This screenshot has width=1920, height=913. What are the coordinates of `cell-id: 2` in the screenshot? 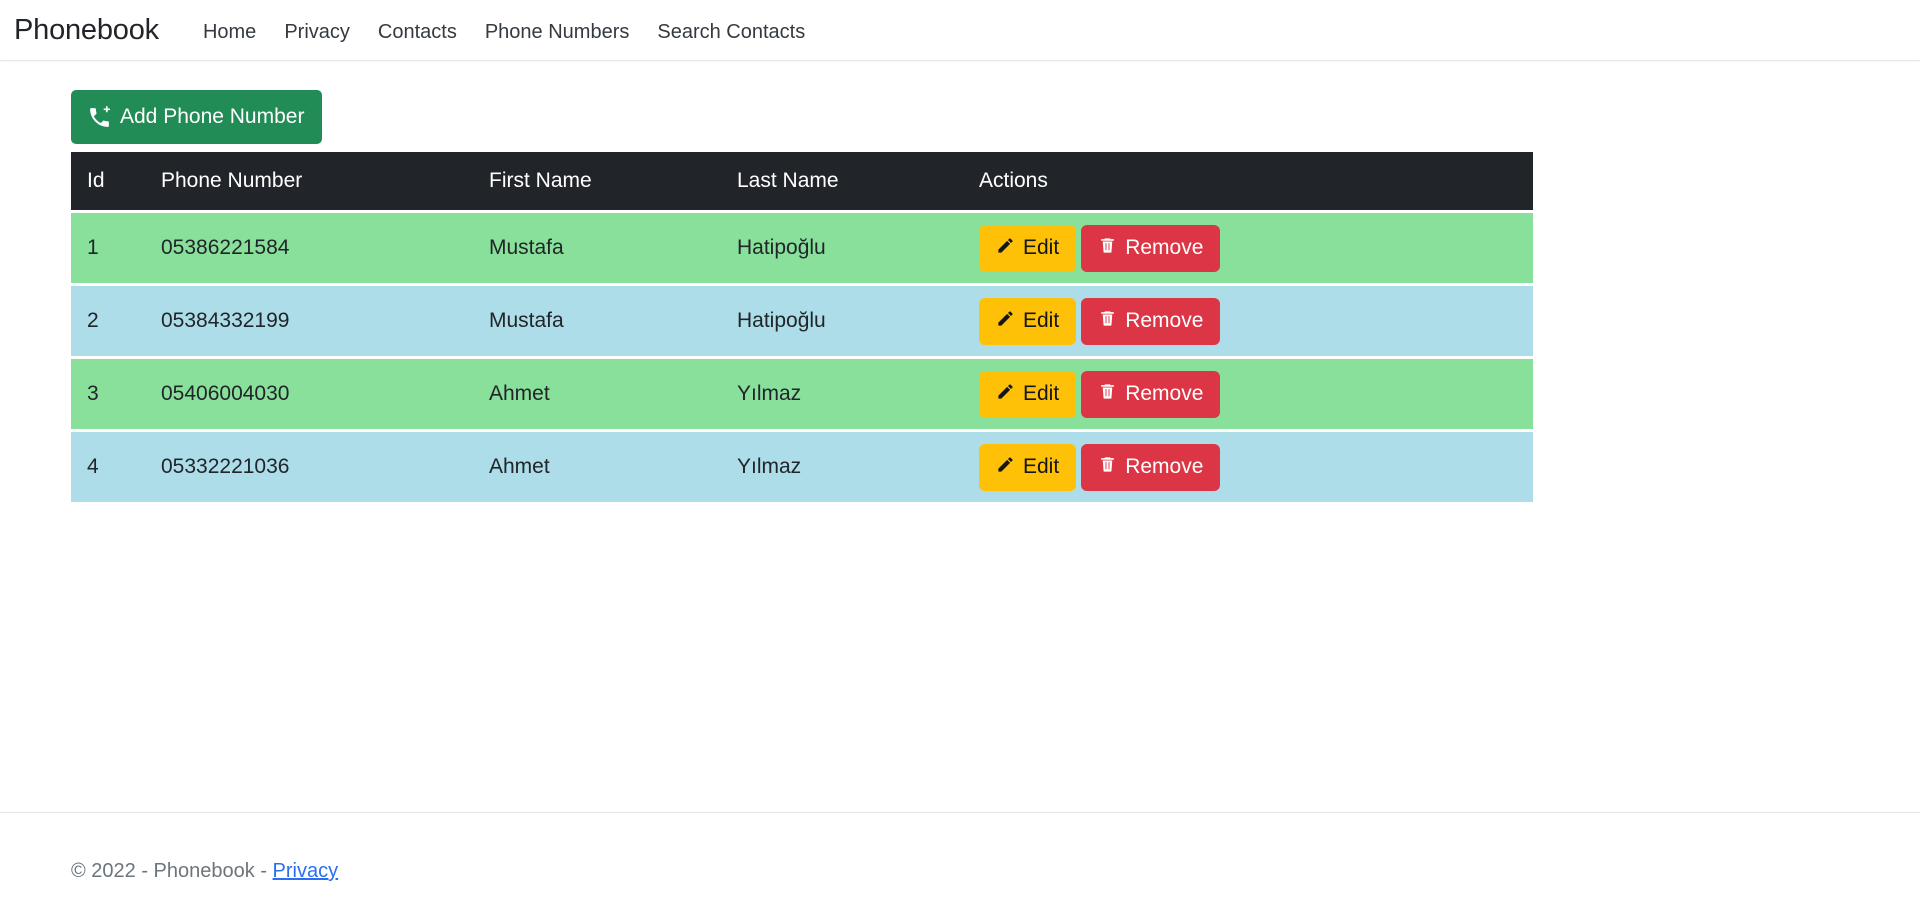 It's located at (93, 320).